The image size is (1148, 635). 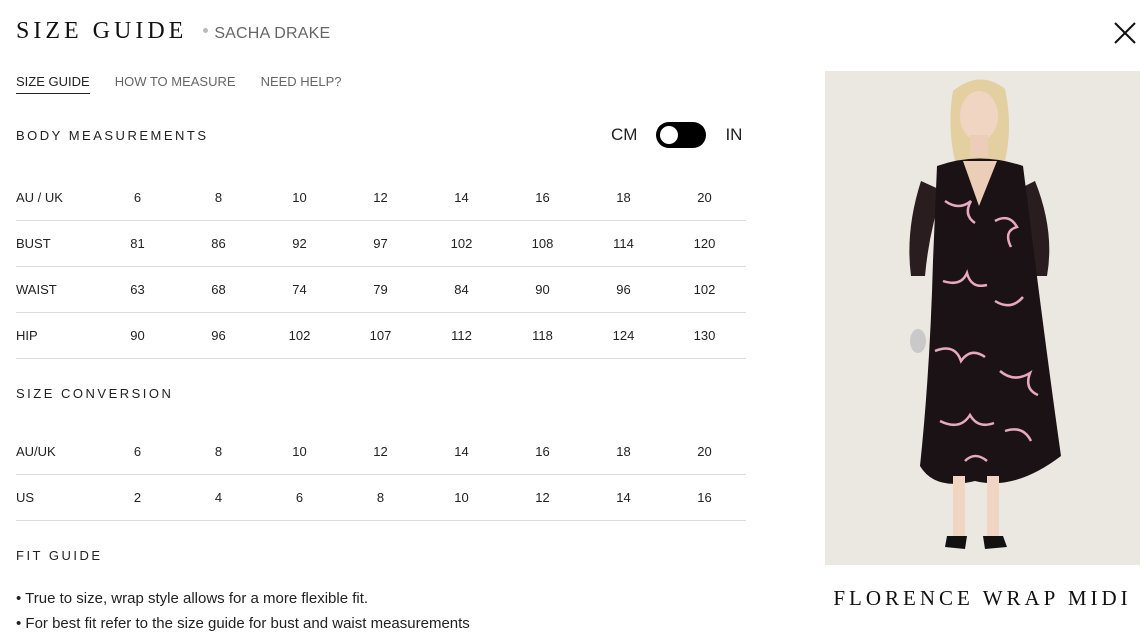 I want to click on brand-name: SACHA DRAKE, so click(x=272, y=33).